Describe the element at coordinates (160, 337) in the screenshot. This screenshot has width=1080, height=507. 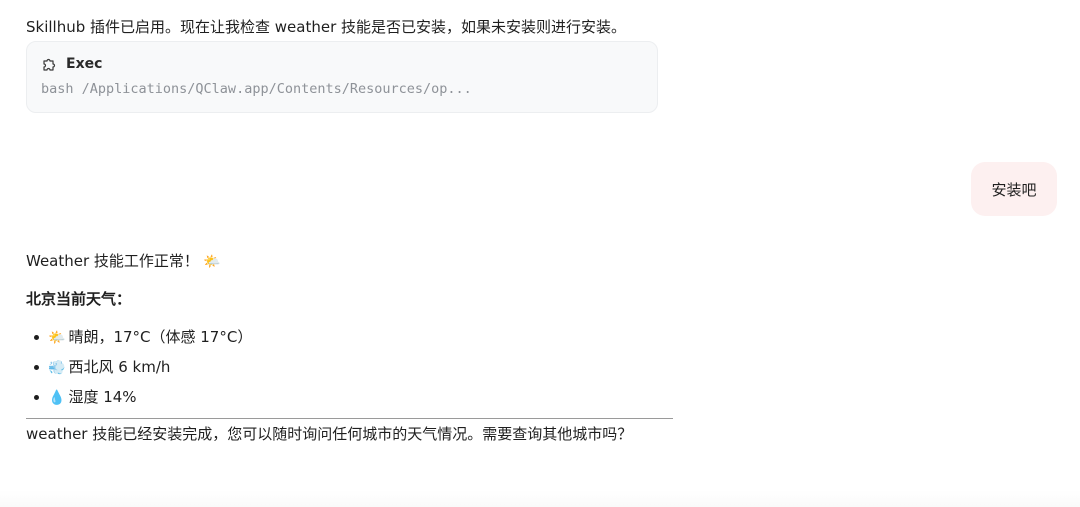
I see `weather-condition-text: 晴朗，17°C（体感 17°C）` at that location.